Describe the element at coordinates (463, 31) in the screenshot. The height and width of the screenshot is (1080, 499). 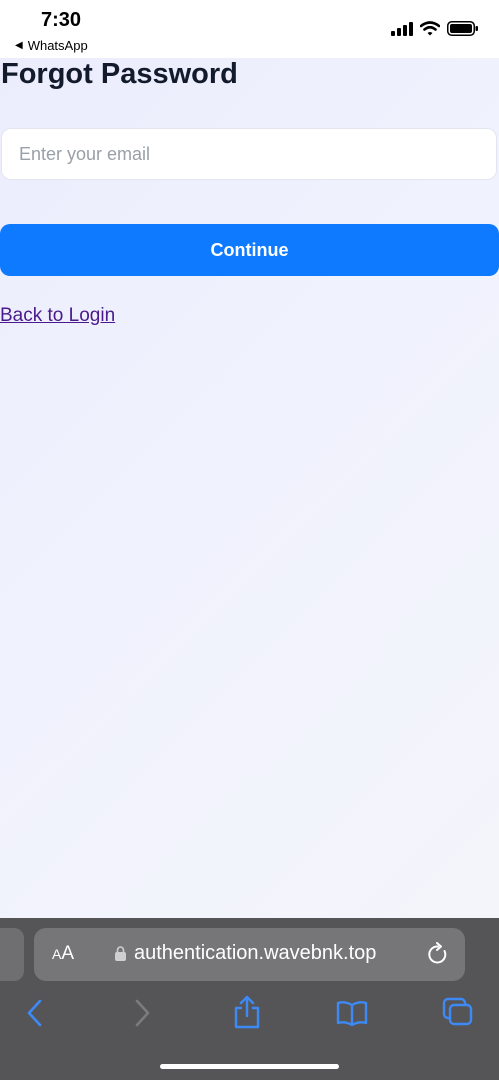
I see `battery-icon` at that location.